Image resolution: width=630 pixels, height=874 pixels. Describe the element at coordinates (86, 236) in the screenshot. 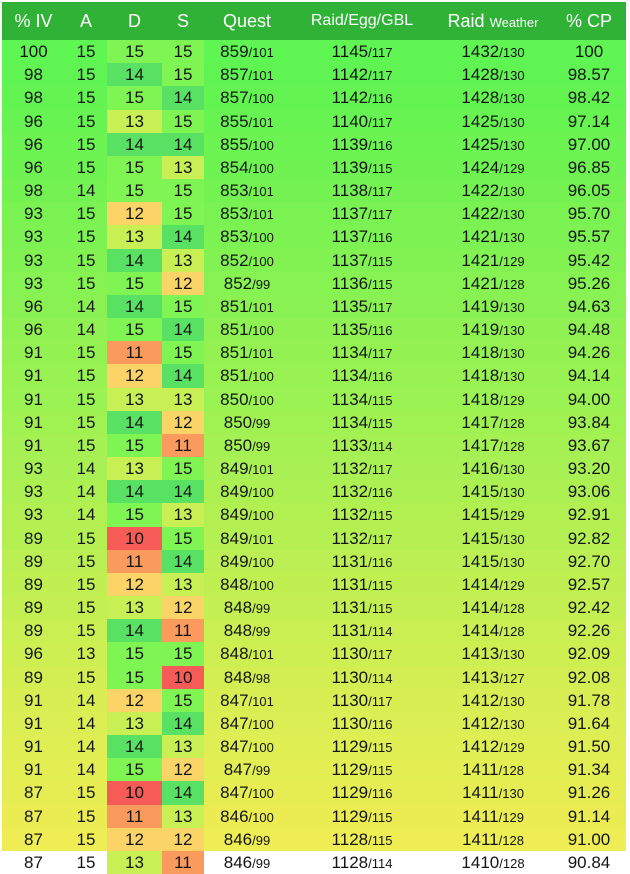

I see `attack-value: 15` at that location.